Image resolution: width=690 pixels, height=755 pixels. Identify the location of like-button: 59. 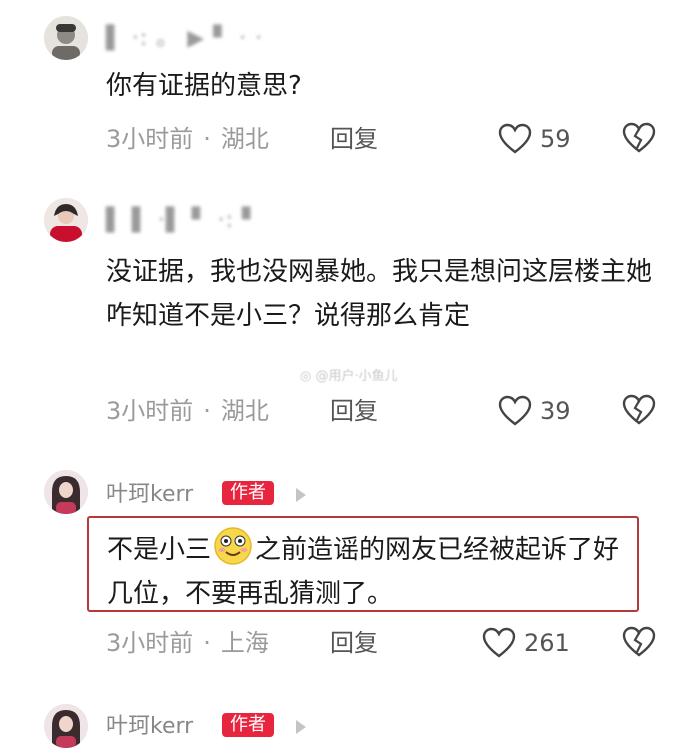
(534, 139).